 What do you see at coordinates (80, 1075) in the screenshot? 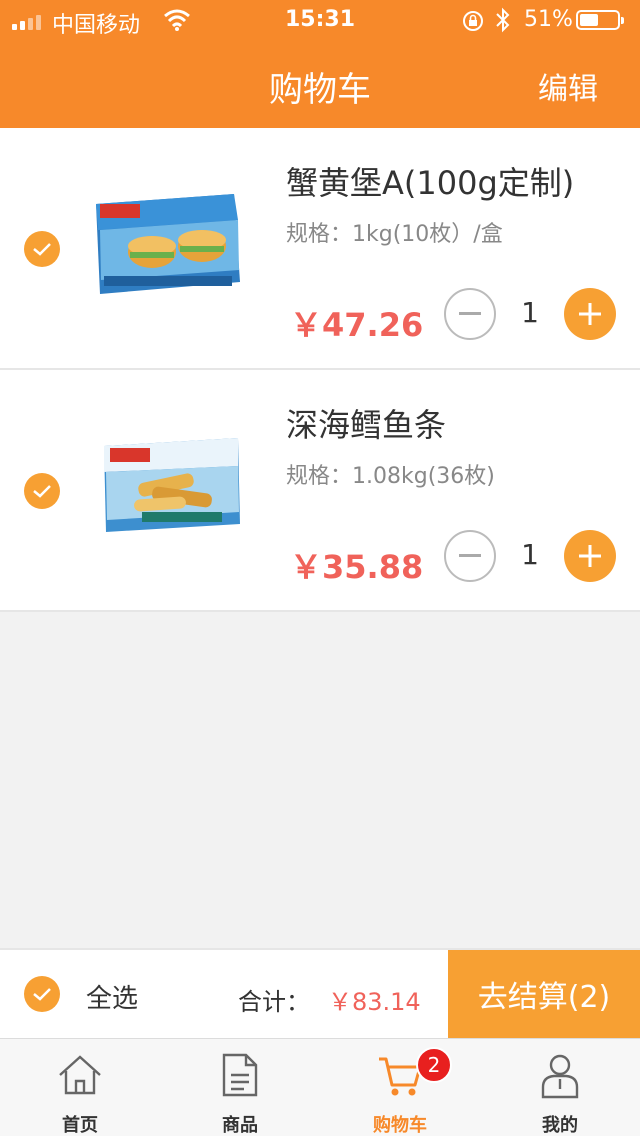
I see `home-icon` at bounding box center [80, 1075].